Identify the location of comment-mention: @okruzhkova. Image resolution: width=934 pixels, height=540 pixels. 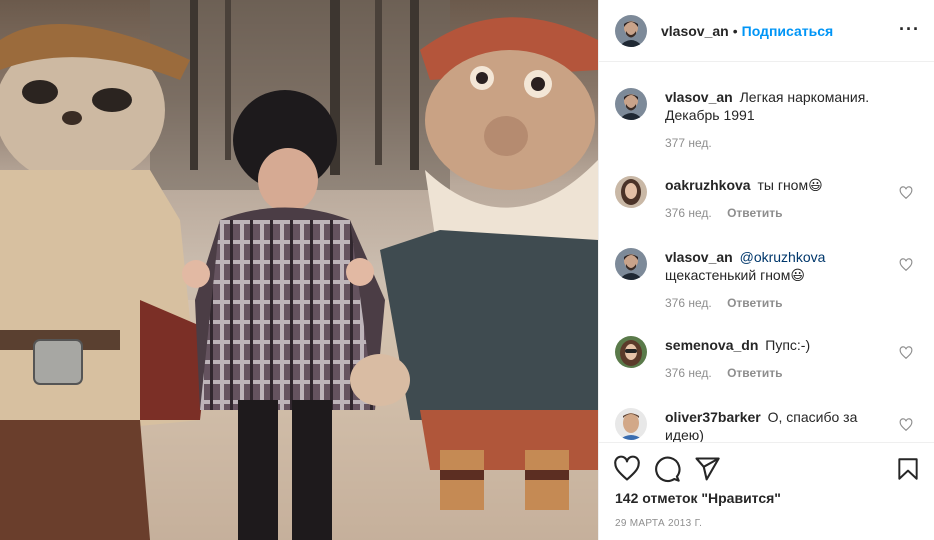
(783, 257).